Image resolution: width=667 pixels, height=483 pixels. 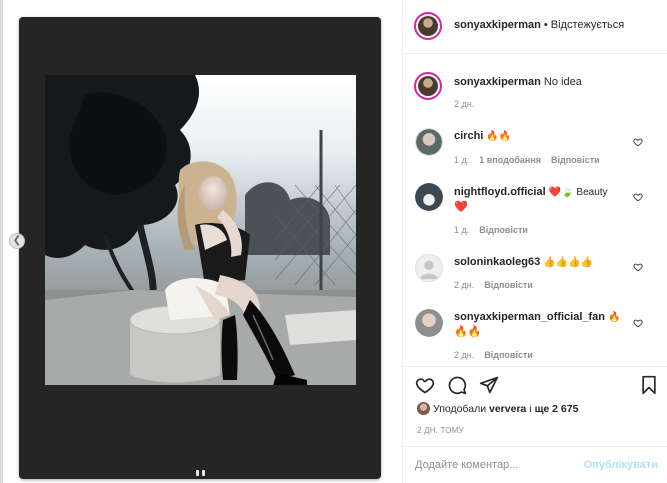 What do you see at coordinates (495, 465) in the screenshot?
I see `comment-input` at bounding box center [495, 465].